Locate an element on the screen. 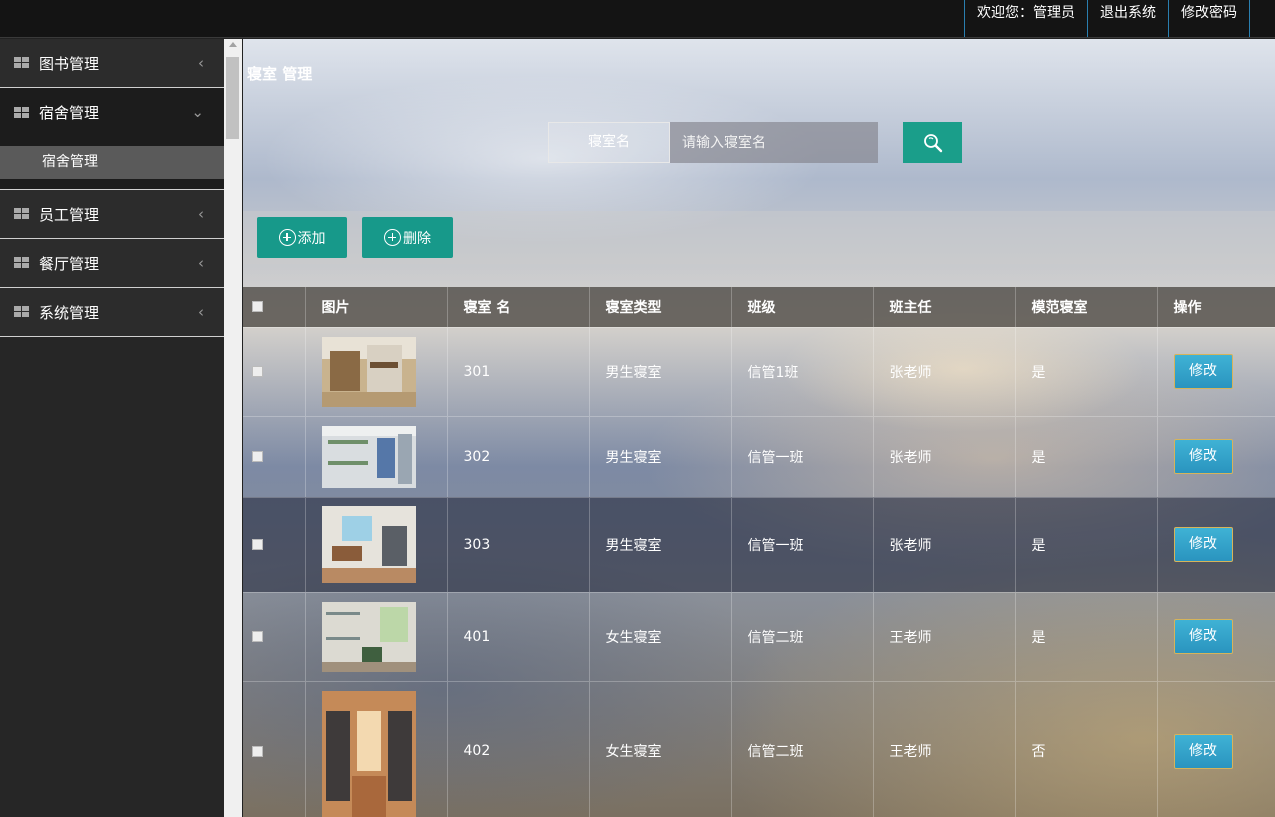 This screenshot has width=1275, height=817. search-button is located at coordinates (932, 142).